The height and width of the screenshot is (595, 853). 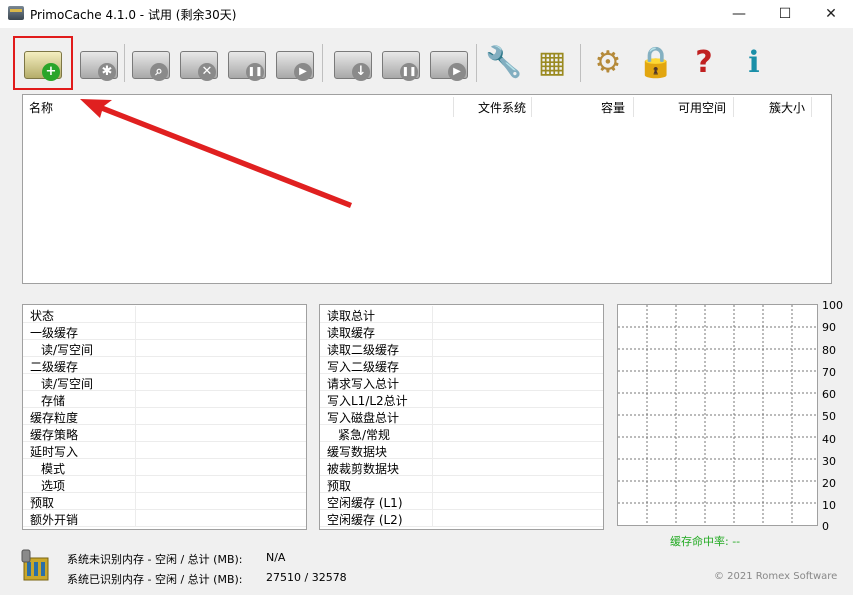 I want to click on info-row: 延时写入, so click(x=164, y=450).